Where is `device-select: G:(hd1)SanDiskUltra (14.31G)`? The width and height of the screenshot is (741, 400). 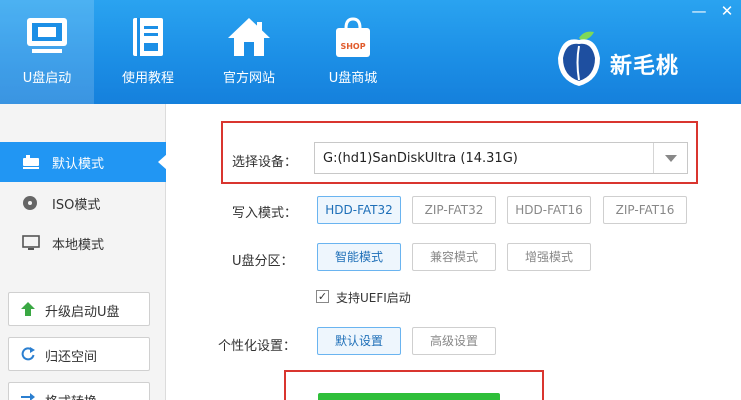 device-select: G:(hd1)SanDiskUltra (14.31G) is located at coordinates (501, 158).